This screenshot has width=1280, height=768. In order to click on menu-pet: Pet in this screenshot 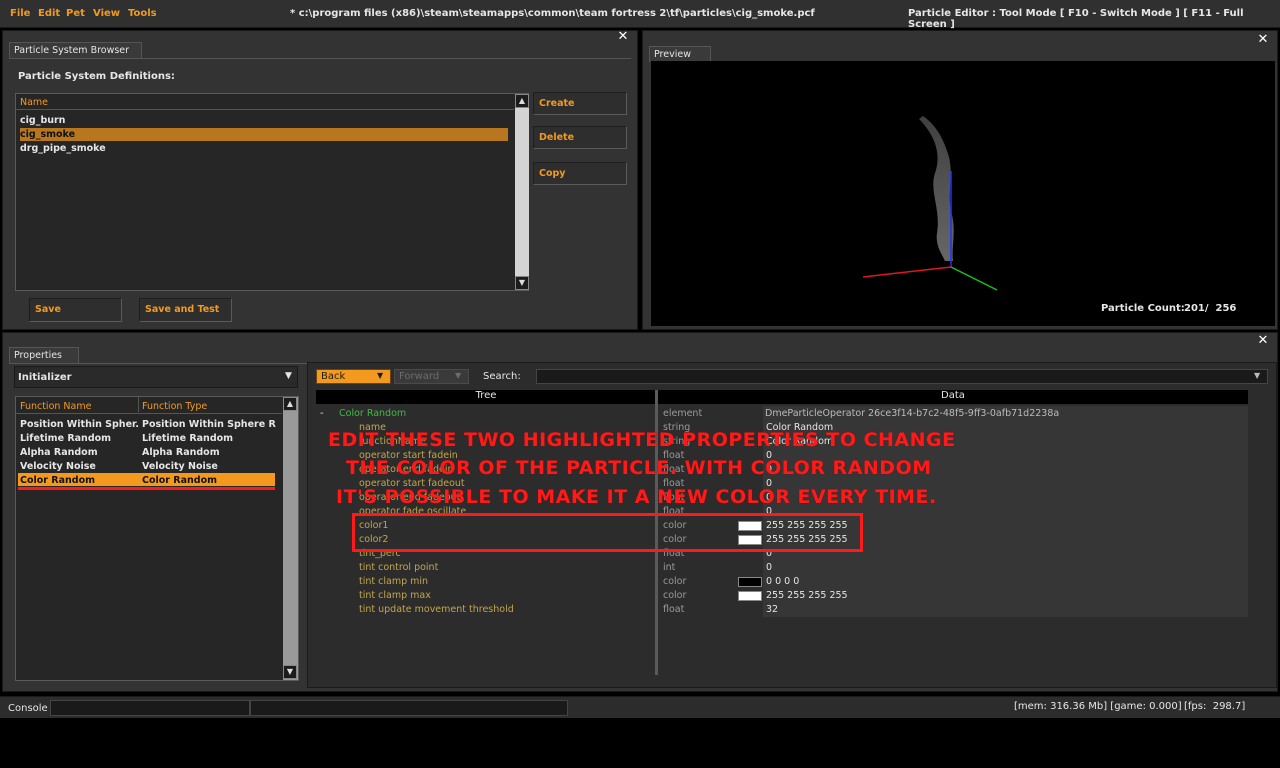, I will do `click(75, 13)`.